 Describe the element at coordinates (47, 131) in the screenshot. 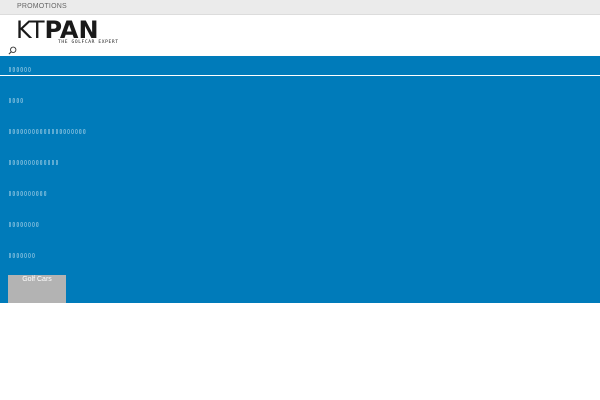

I see `menu-item-3: ▯▯▯▯▯▯▯▯▯▯▯▯▯▯▯▯▯▯▯▯` at that location.